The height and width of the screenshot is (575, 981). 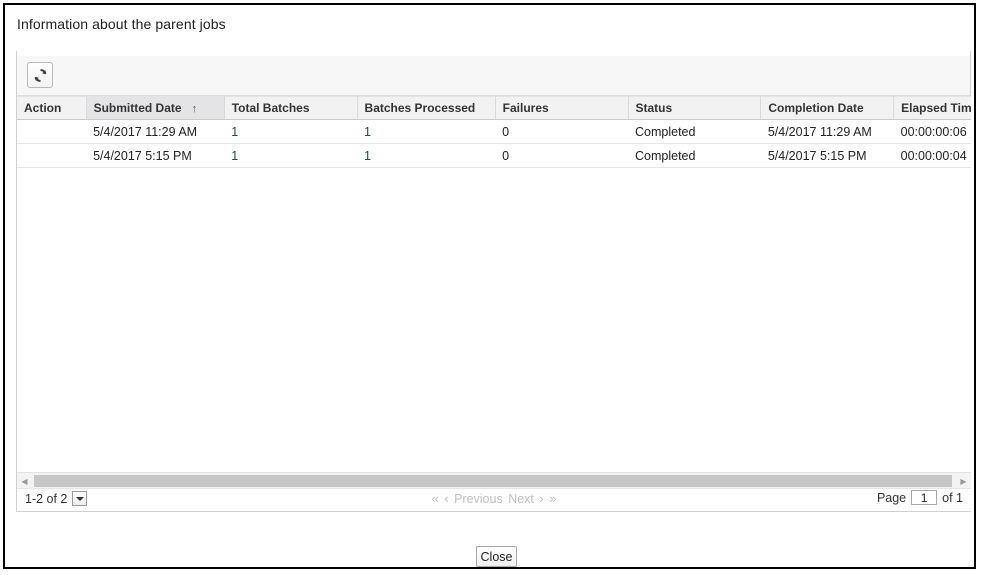 What do you see at coordinates (194, 109) in the screenshot?
I see `sort-ascending-icon: ↑` at bounding box center [194, 109].